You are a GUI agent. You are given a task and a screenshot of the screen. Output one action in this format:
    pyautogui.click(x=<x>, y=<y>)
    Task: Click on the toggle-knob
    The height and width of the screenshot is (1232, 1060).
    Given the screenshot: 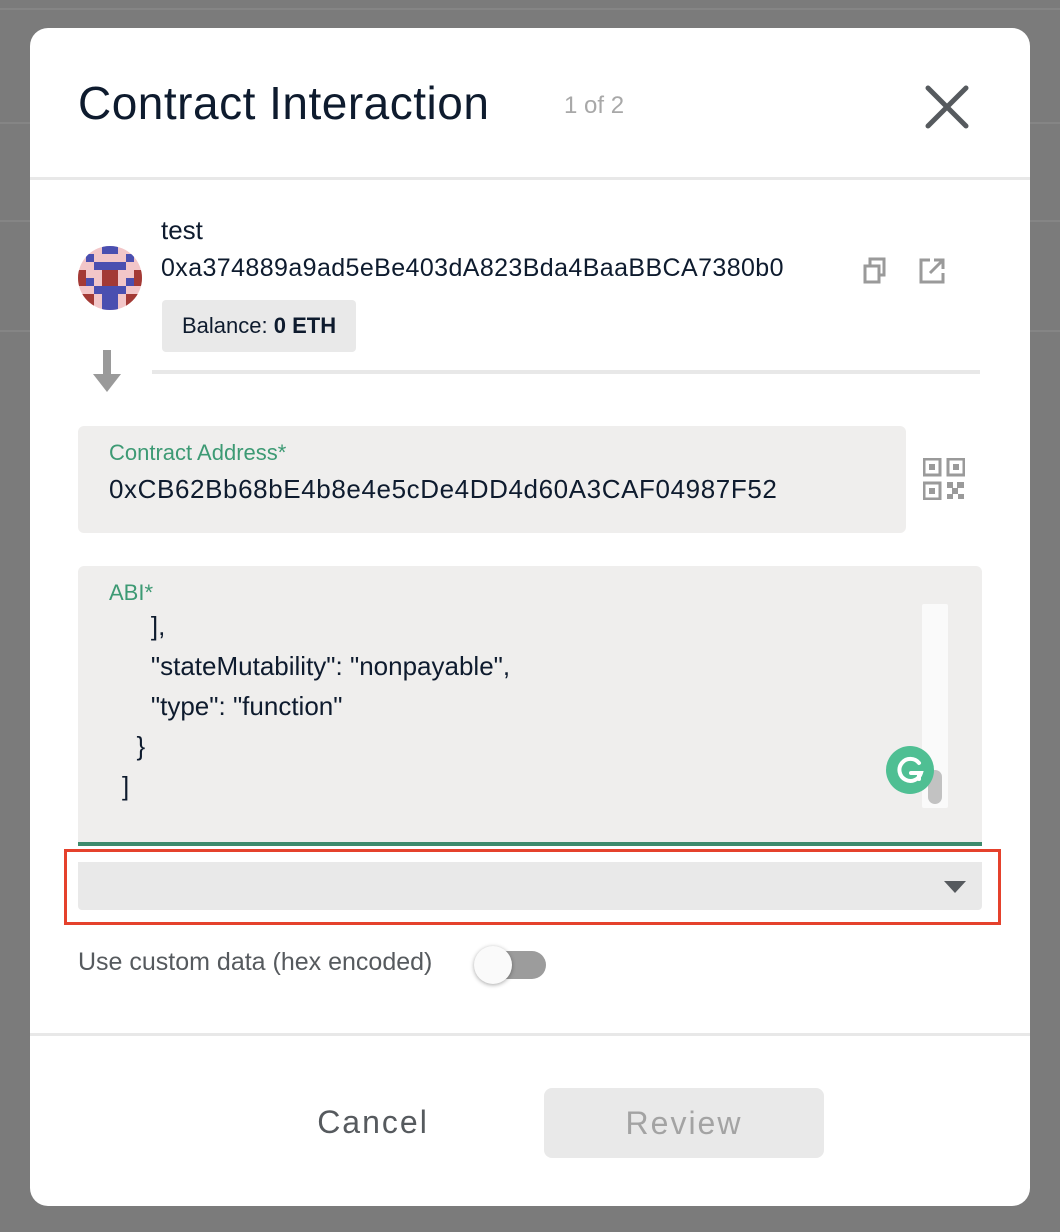 What is the action you would take?
    pyautogui.click(x=493, y=965)
    